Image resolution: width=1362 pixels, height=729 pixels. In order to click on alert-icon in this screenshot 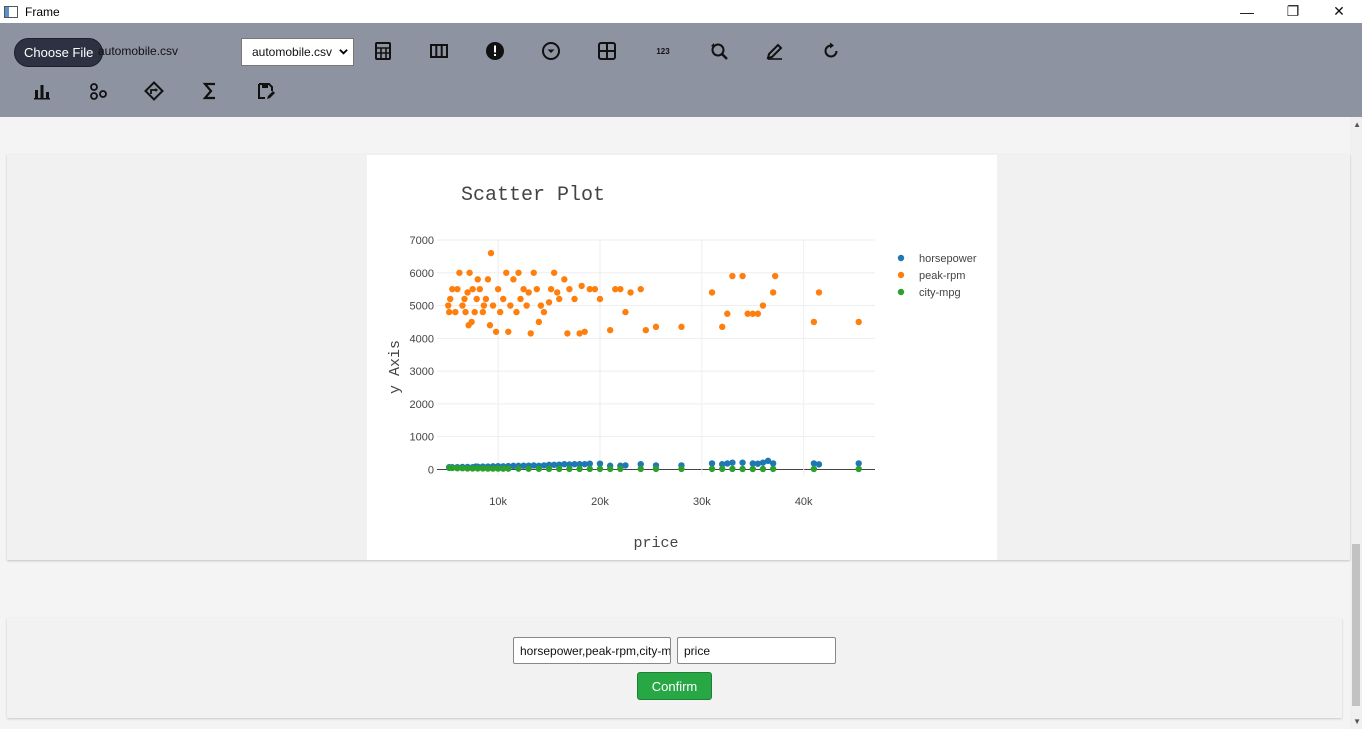, I will do `click(495, 51)`.